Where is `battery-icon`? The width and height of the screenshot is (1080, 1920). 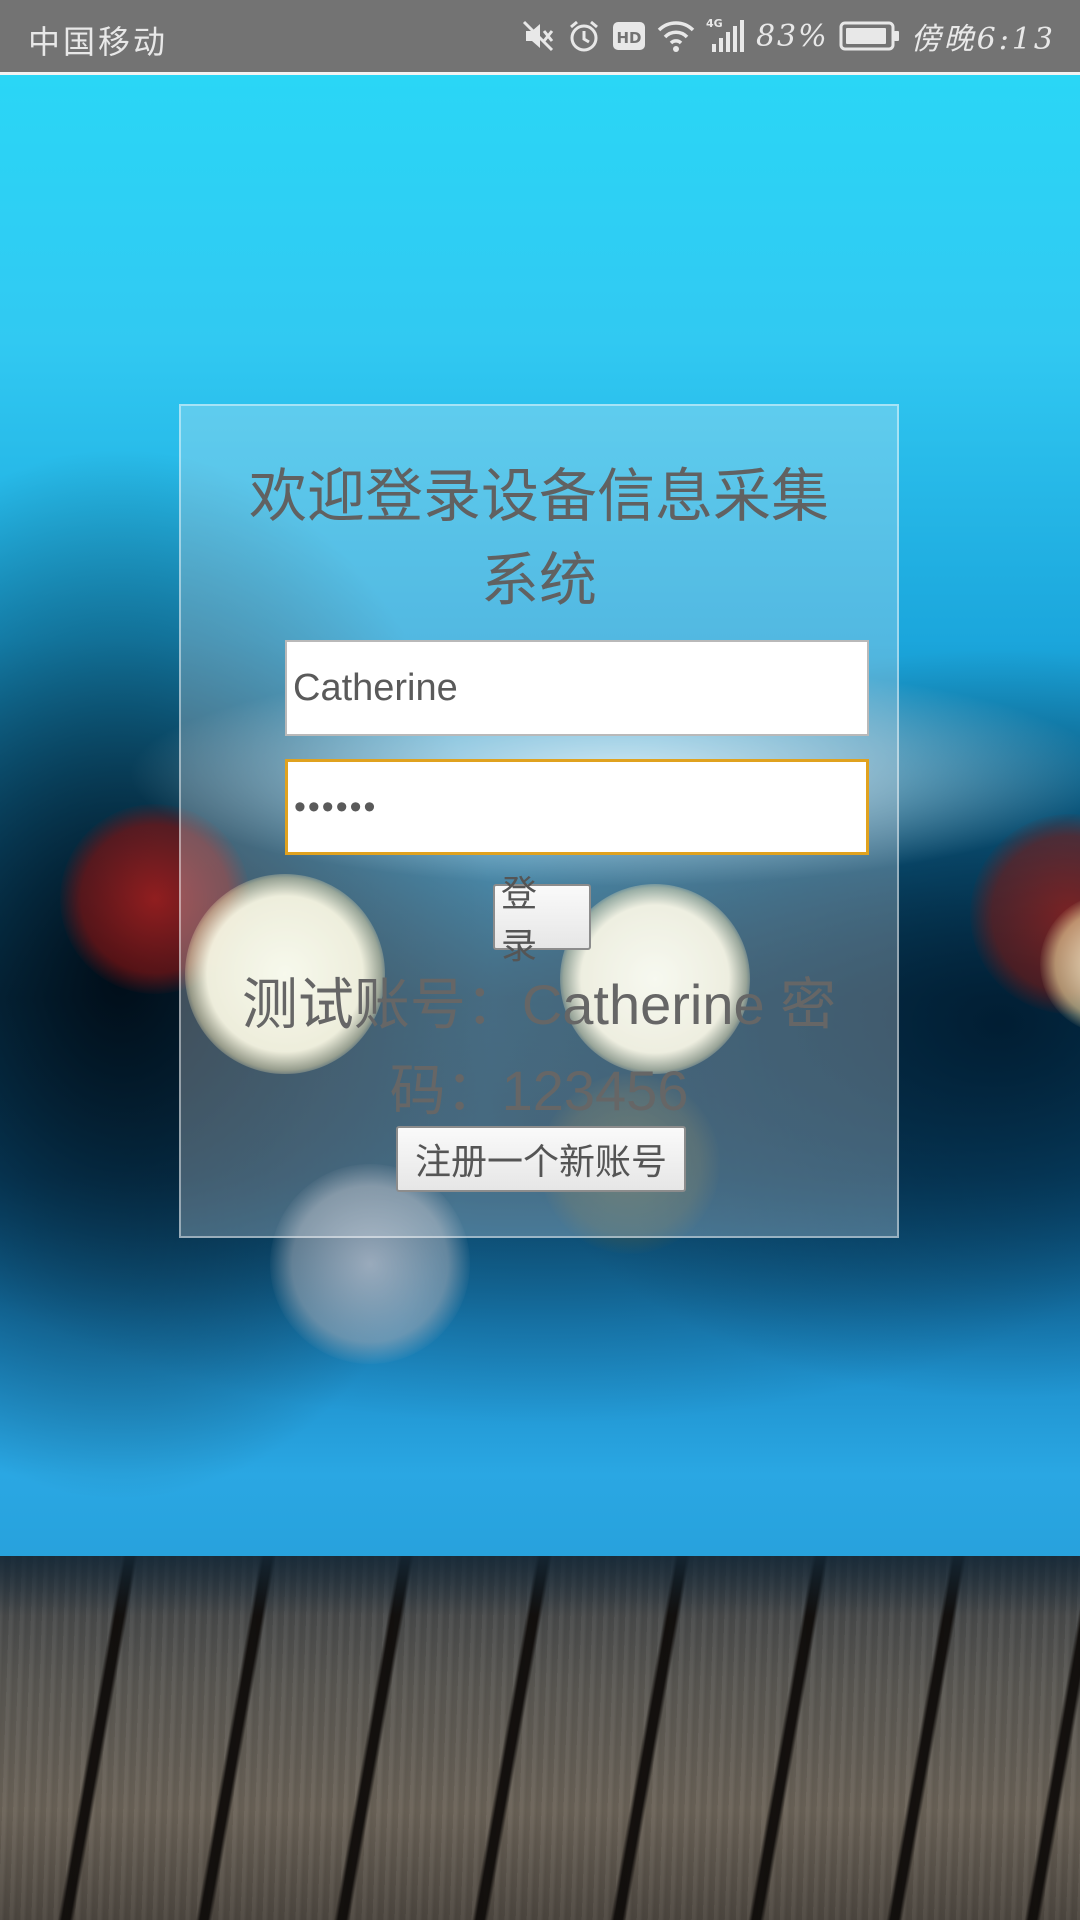 battery-icon is located at coordinates (870, 36).